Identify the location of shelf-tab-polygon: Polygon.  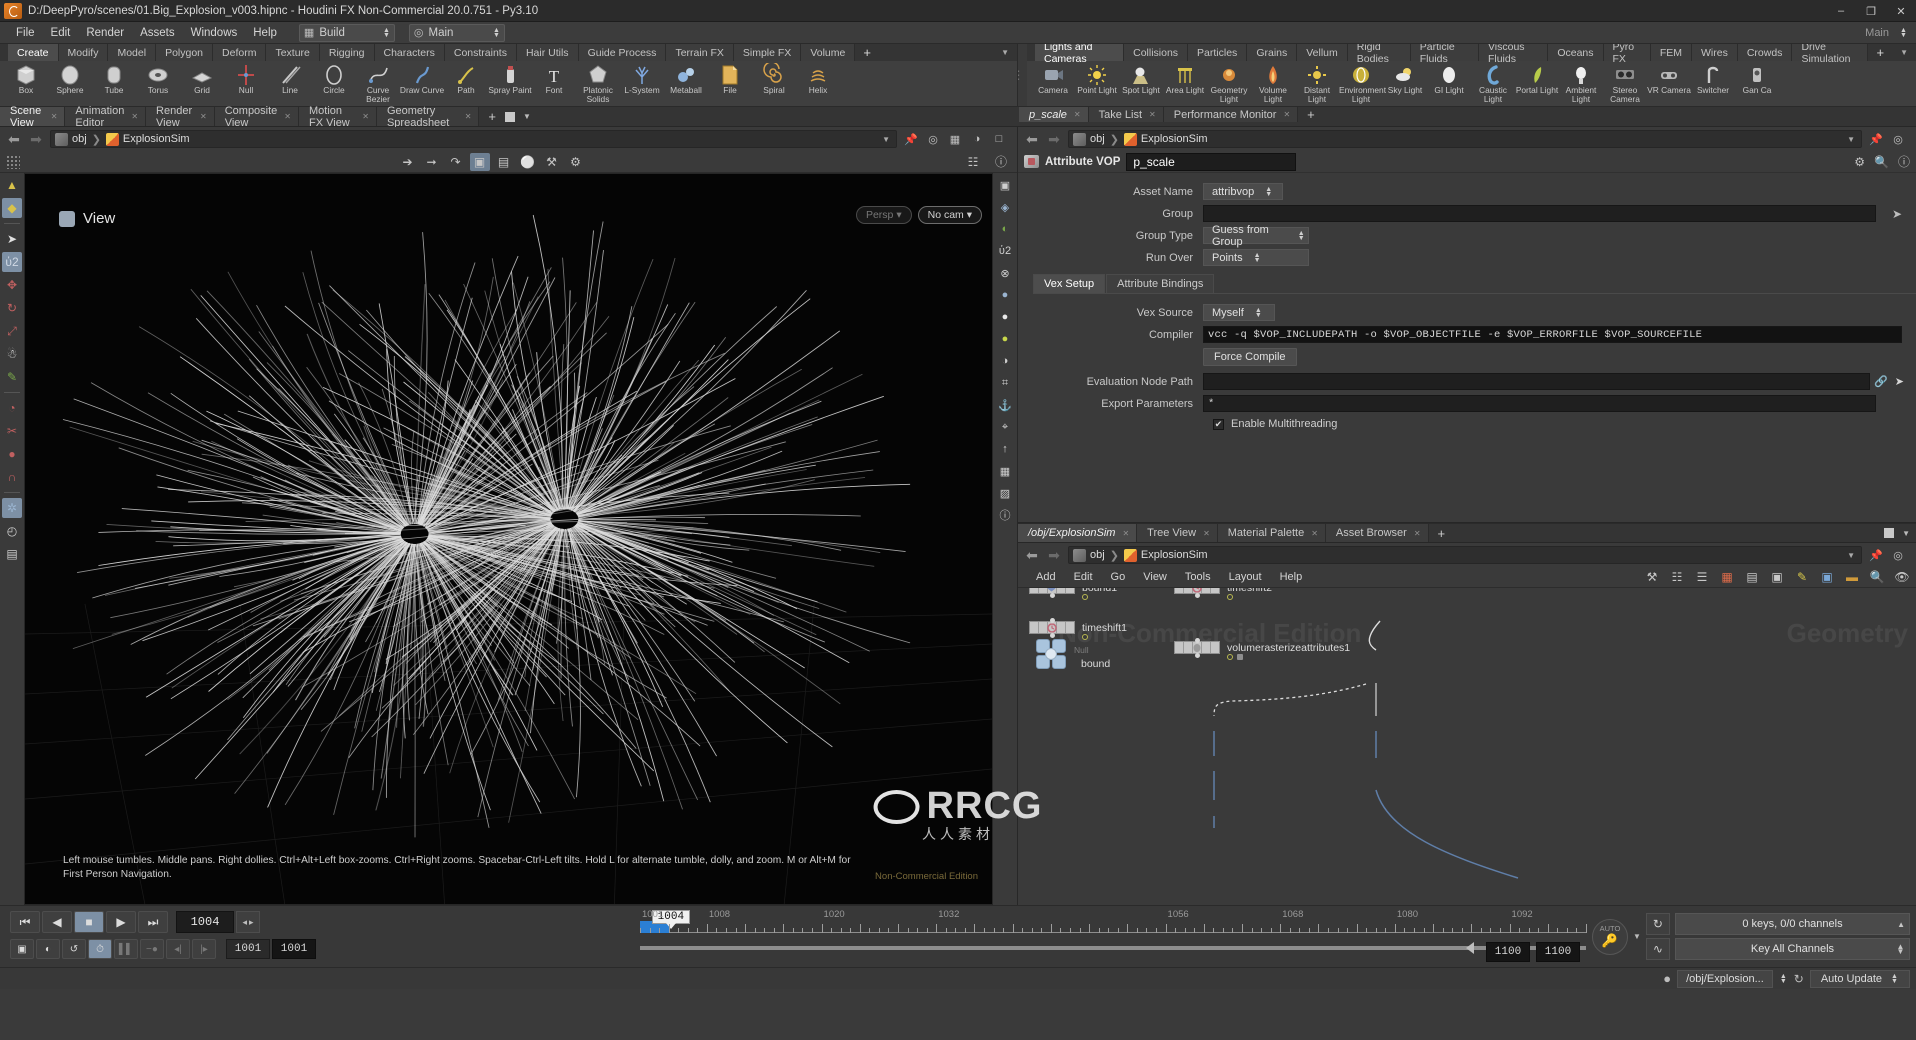
(185, 52).